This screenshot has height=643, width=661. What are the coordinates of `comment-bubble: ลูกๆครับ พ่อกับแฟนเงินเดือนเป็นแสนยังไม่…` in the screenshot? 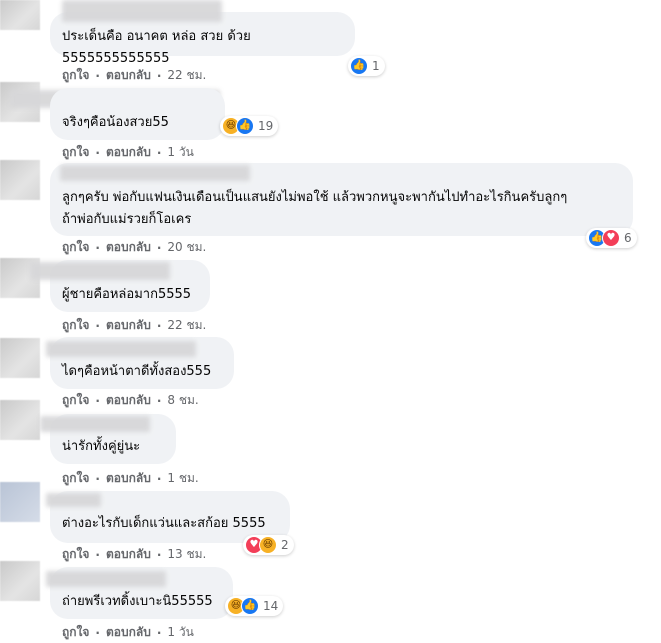 It's located at (341, 199).